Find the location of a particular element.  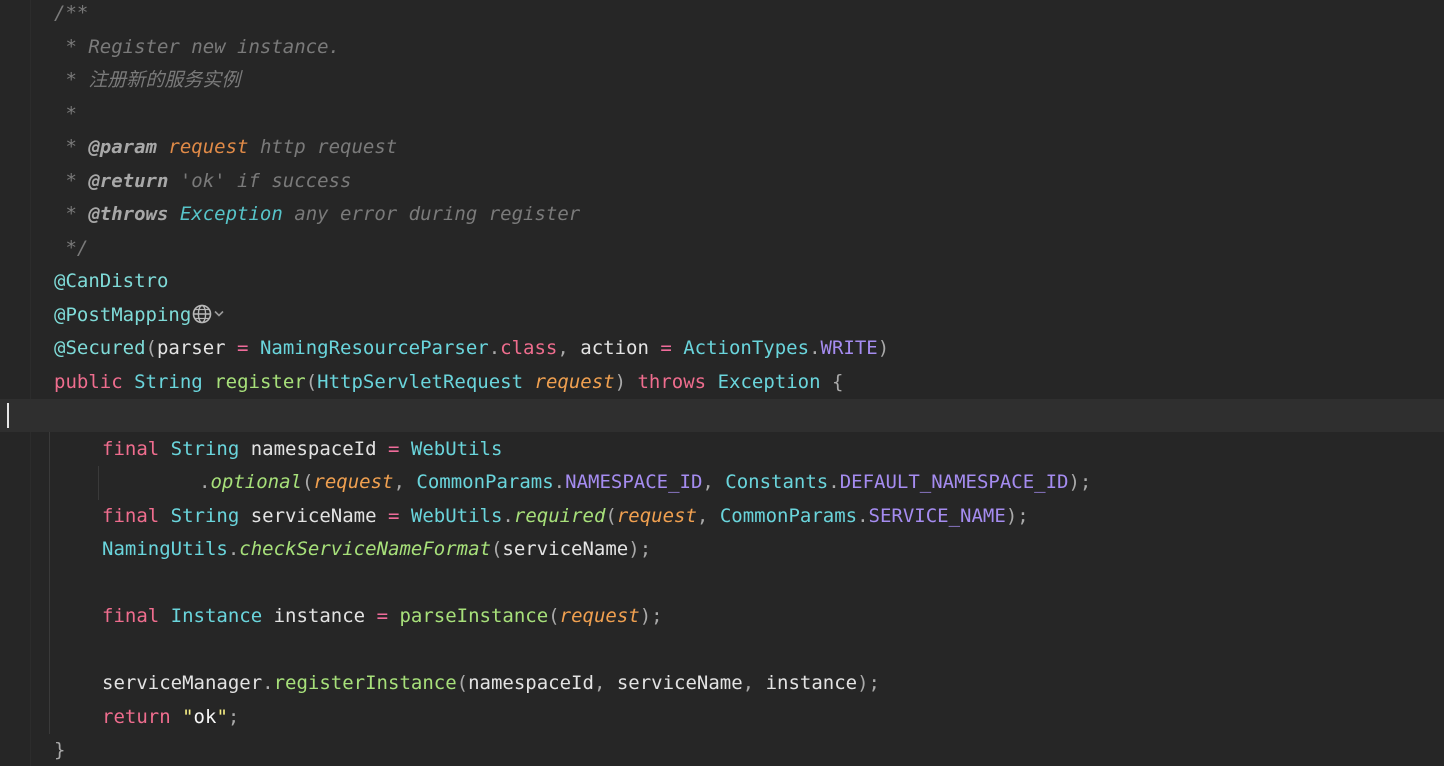

code-token: * Register new instance. is located at coordinates (197, 46).